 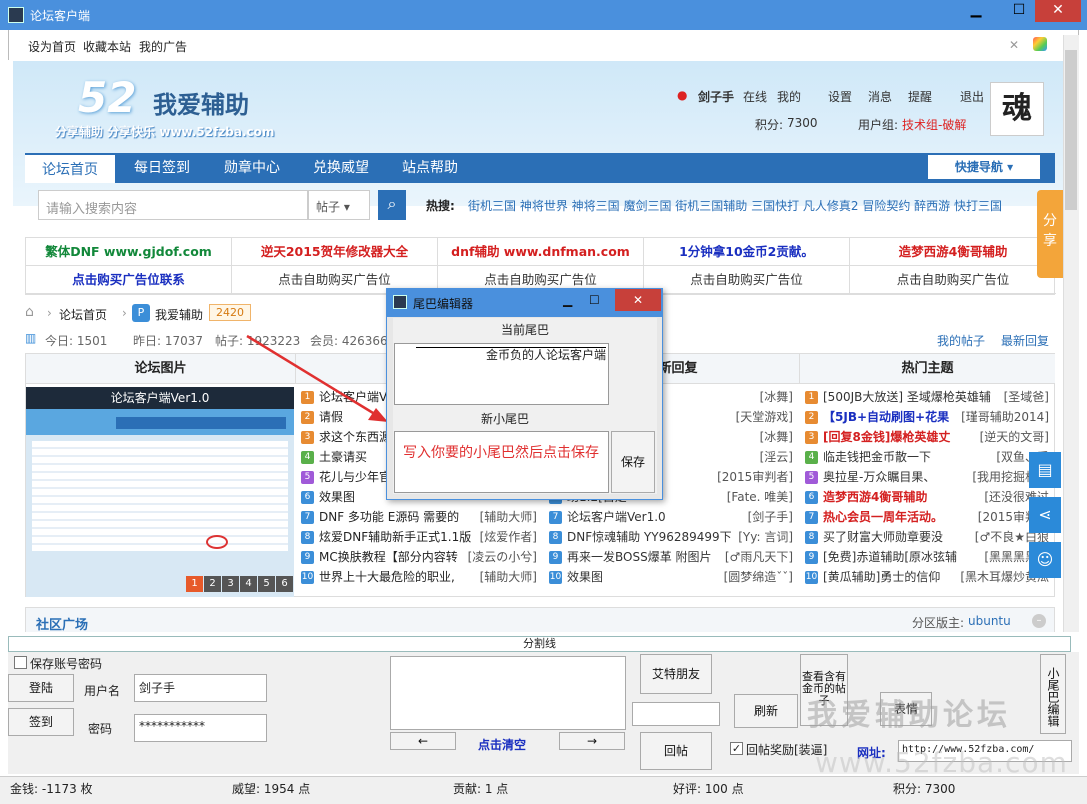 What do you see at coordinates (501, 374) in the screenshot?
I see `current-tail-box: 金币负的人论坛客户端` at bounding box center [501, 374].